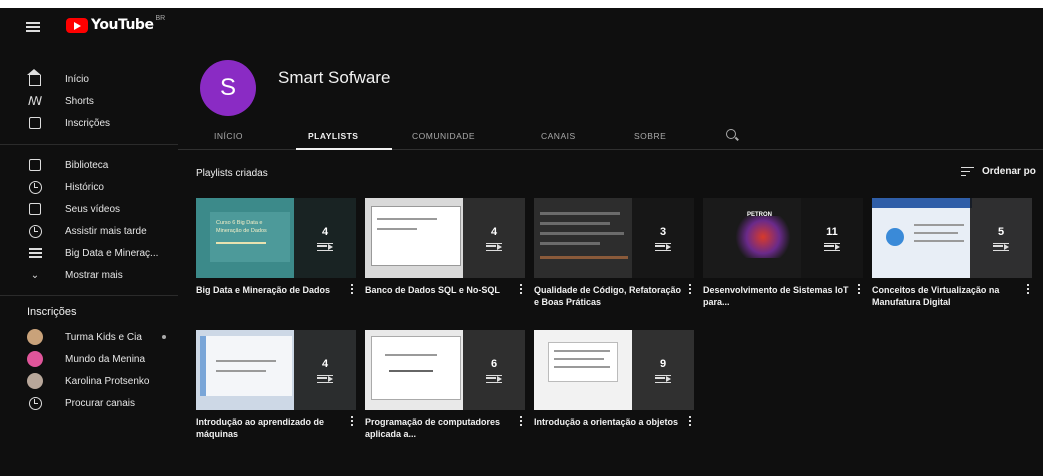 The height and width of the screenshot is (476, 1043). What do you see at coordinates (35, 209) in the screenshot?
I see `your-videos-icon` at bounding box center [35, 209].